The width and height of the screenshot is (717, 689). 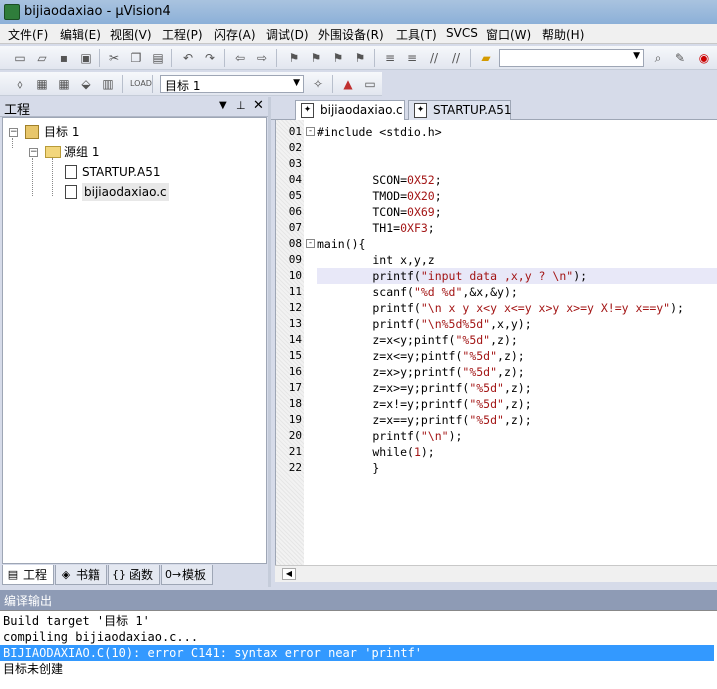 What do you see at coordinates (517, 132) in the screenshot?
I see `code-line: #include <stdio.h>` at bounding box center [517, 132].